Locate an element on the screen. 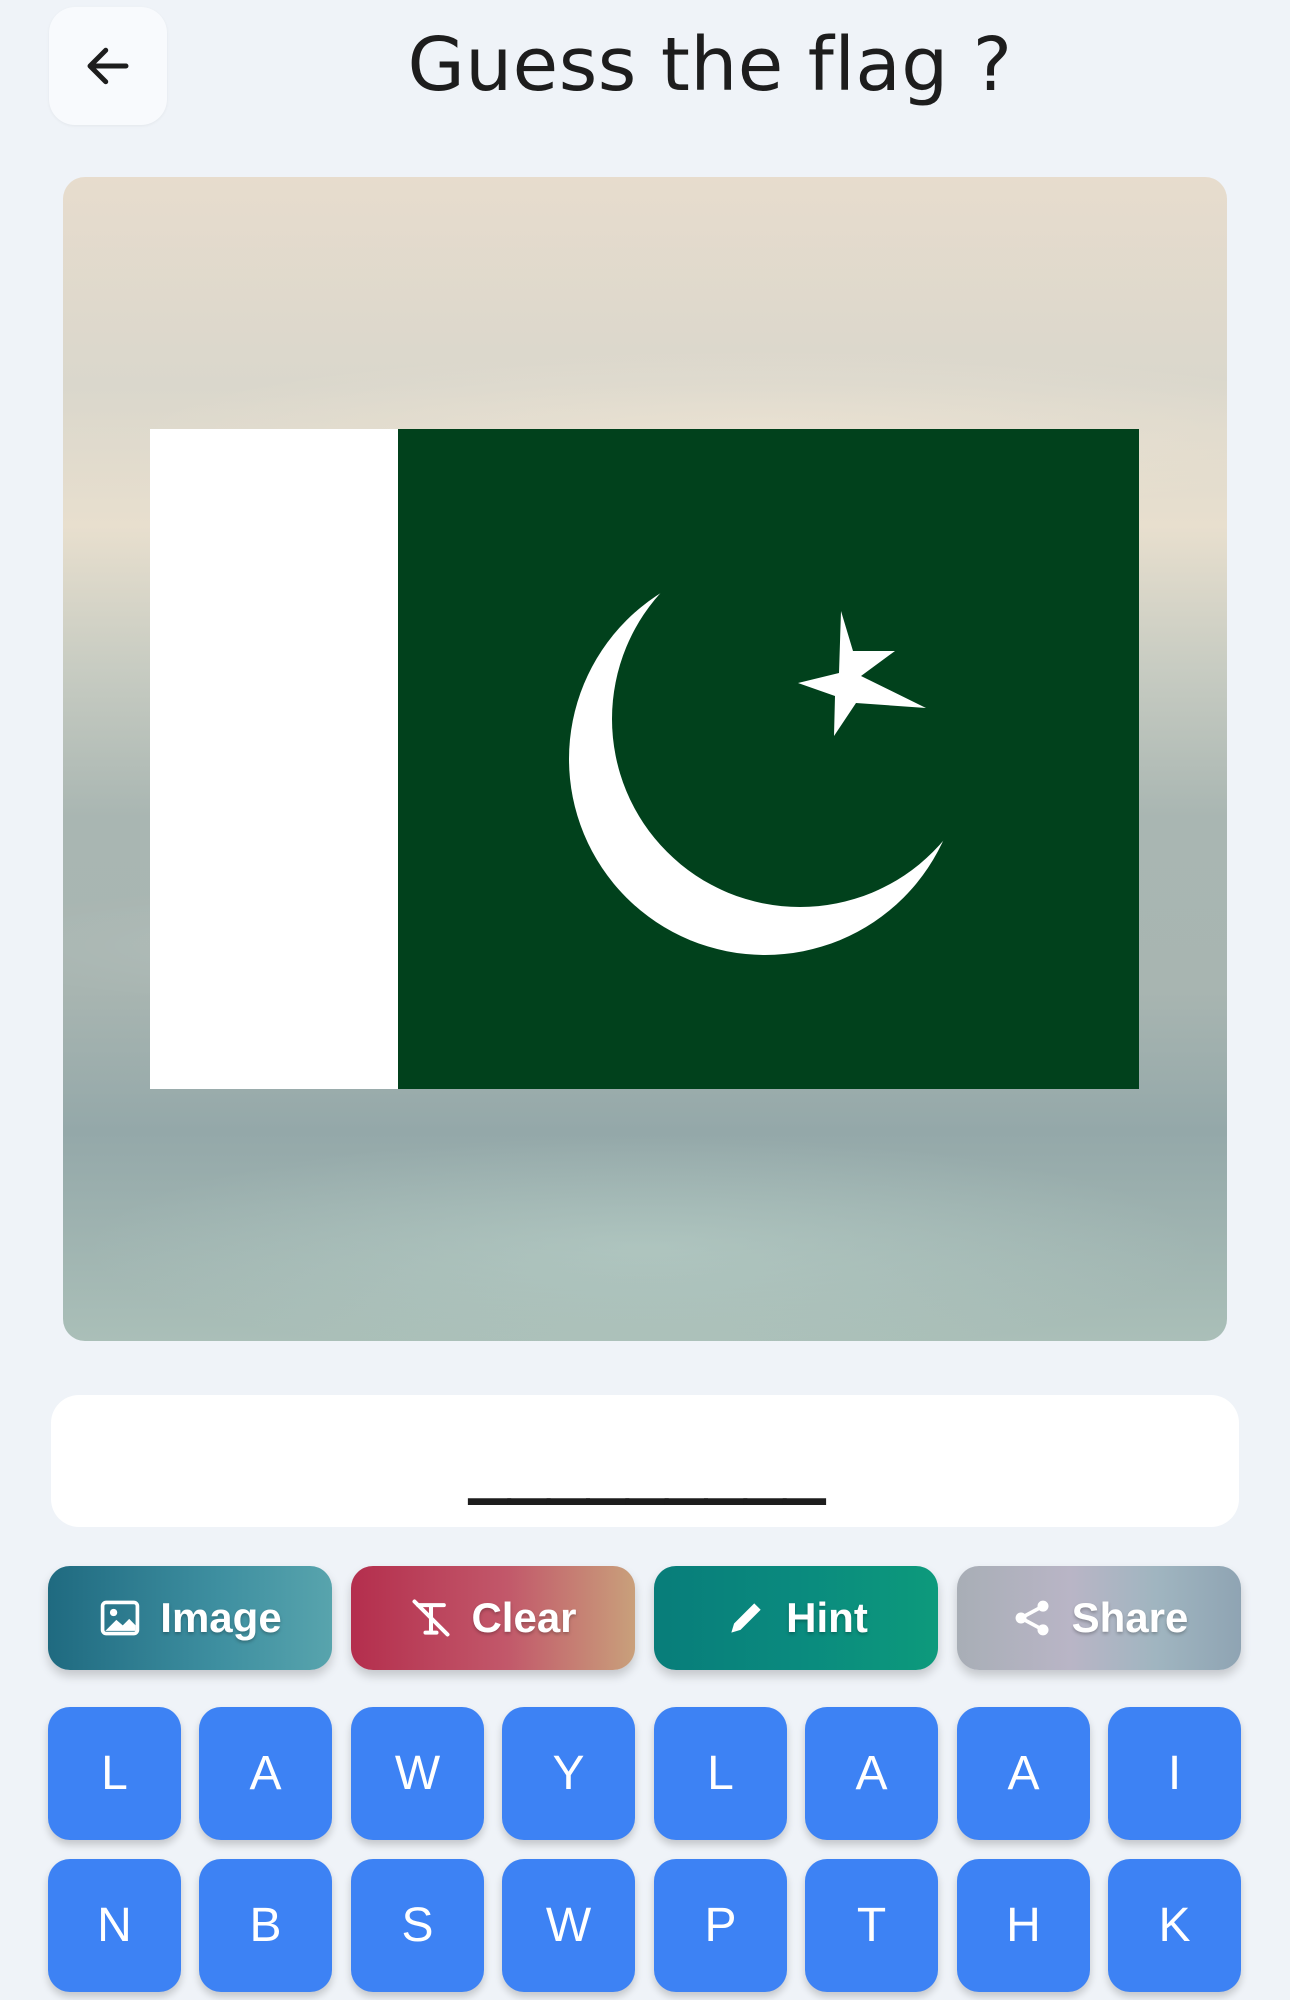 Image resolution: width=1290 pixels, height=2000 pixels. clear-button: Clear is located at coordinates (493, 1618).